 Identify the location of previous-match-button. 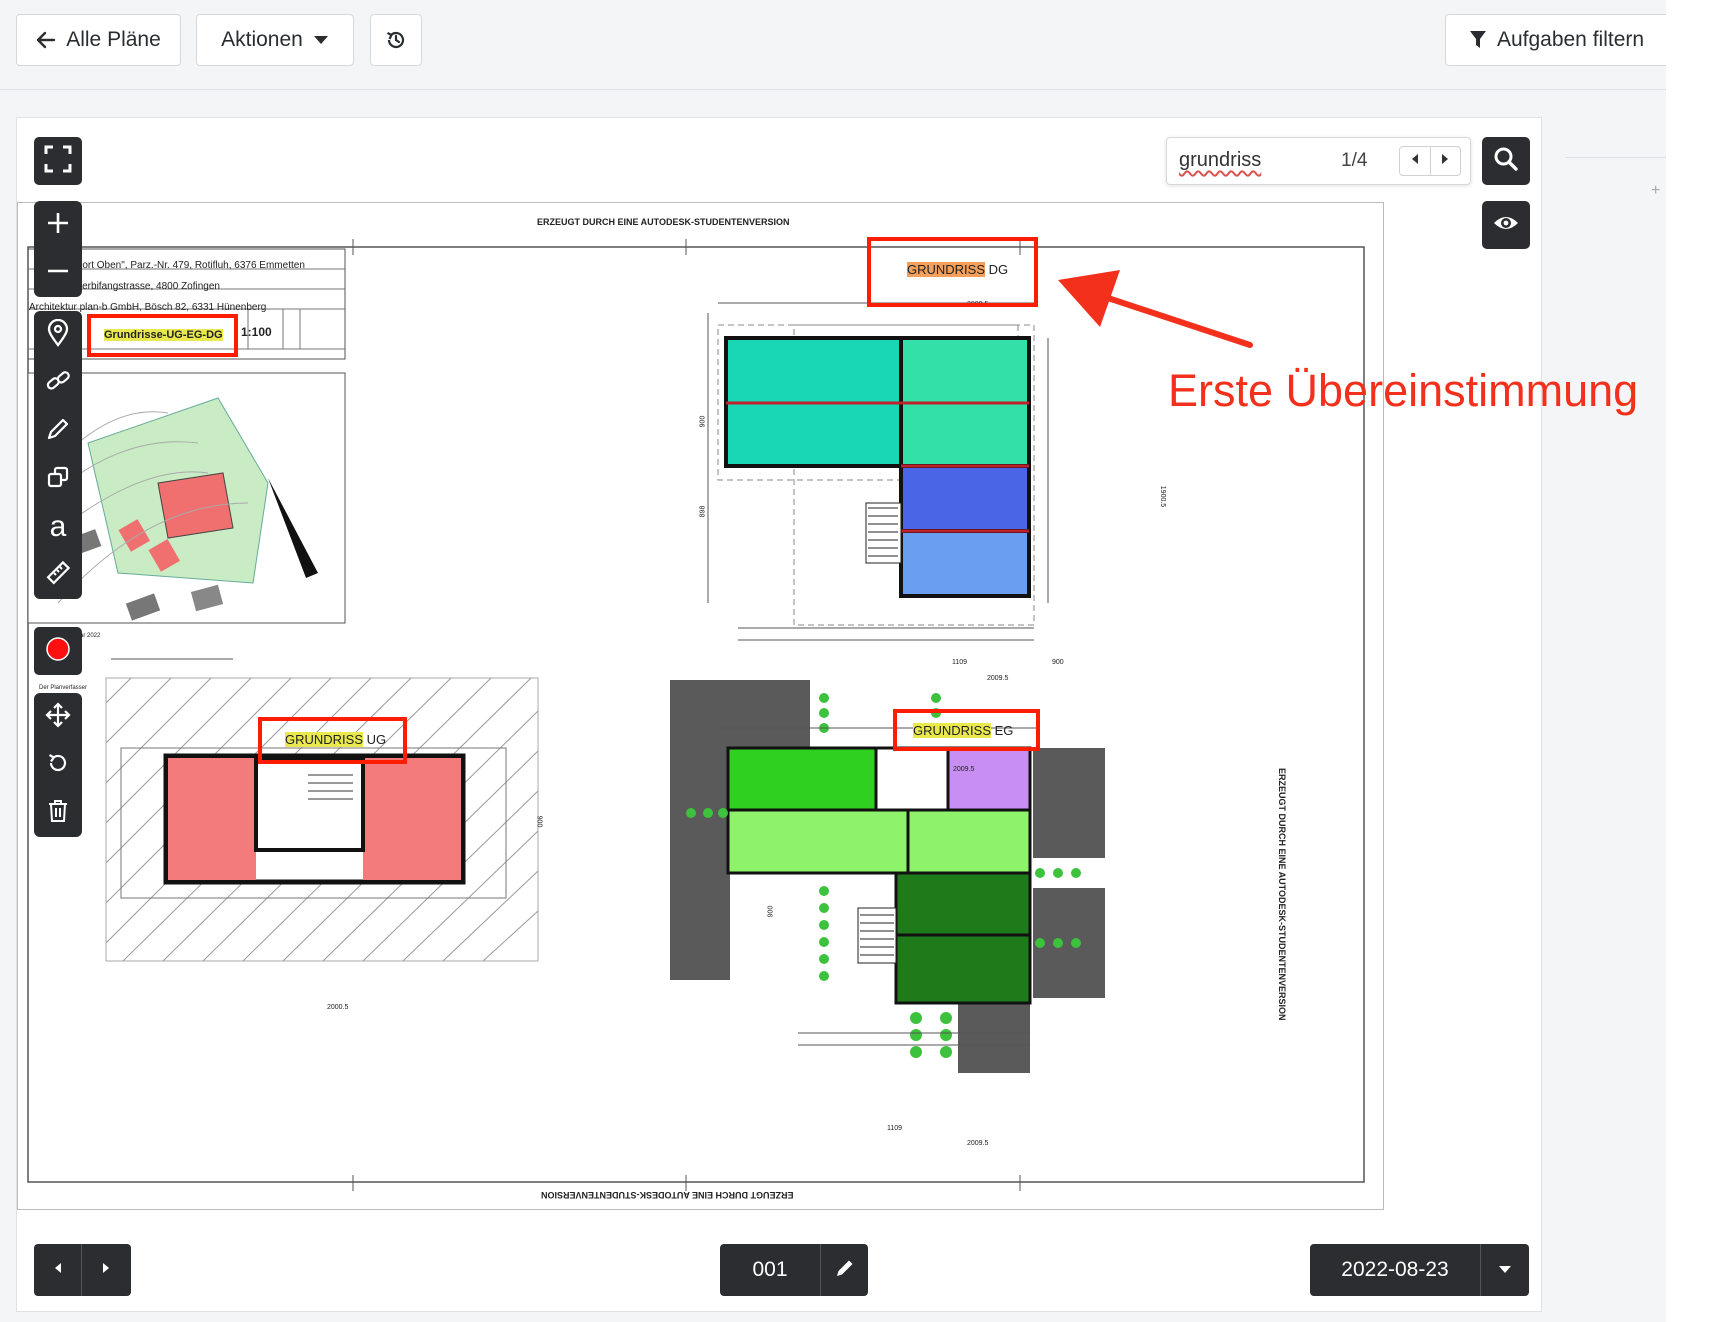
(1415, 161).